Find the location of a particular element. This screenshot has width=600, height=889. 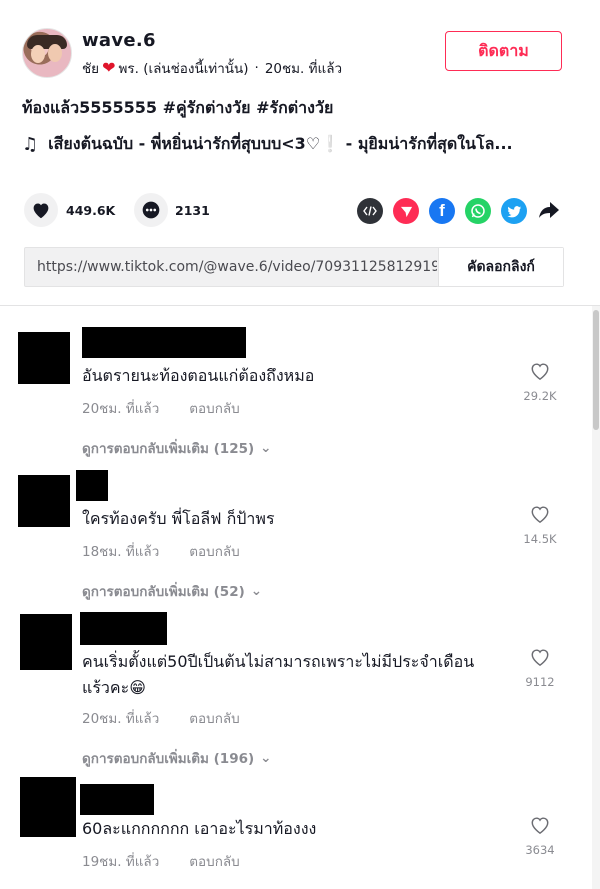

post-time: 20ชม. ที่แล้ว is located at coordinates (303, 69).